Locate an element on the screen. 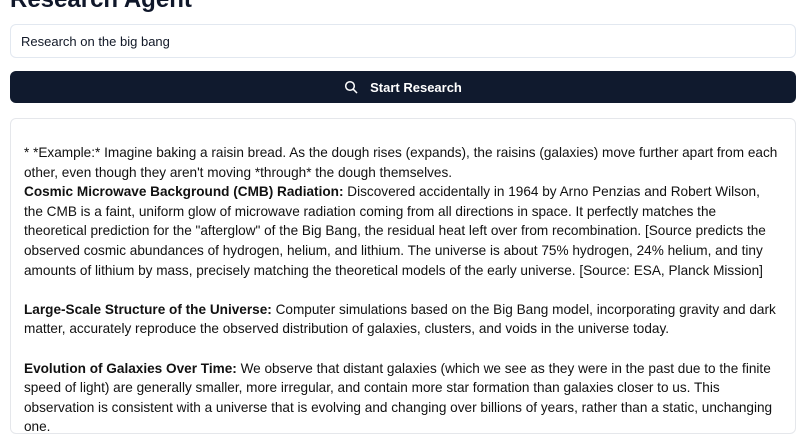  start-research-label: Start Research is located at coordinates (416, 87).